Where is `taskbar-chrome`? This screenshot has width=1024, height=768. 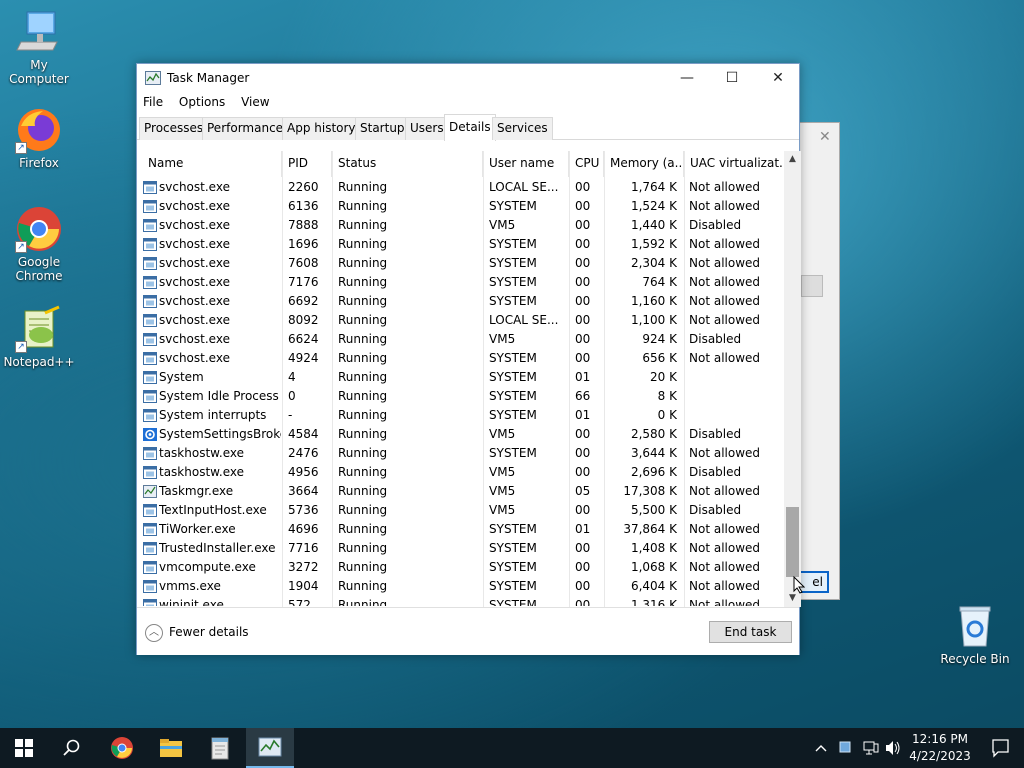
taskbar-chrome is located at coordinates (122, 748).